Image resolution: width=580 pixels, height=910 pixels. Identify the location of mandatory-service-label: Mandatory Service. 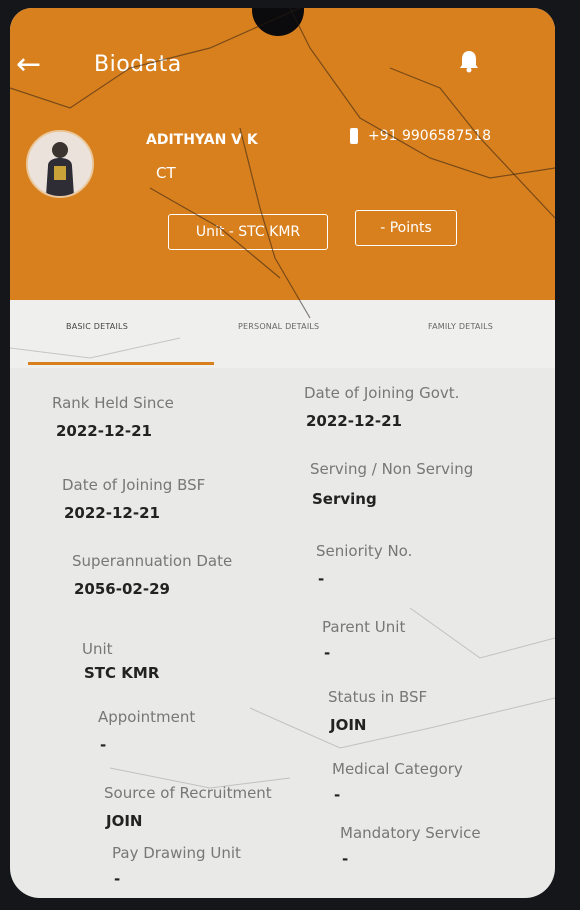
(410, 833).